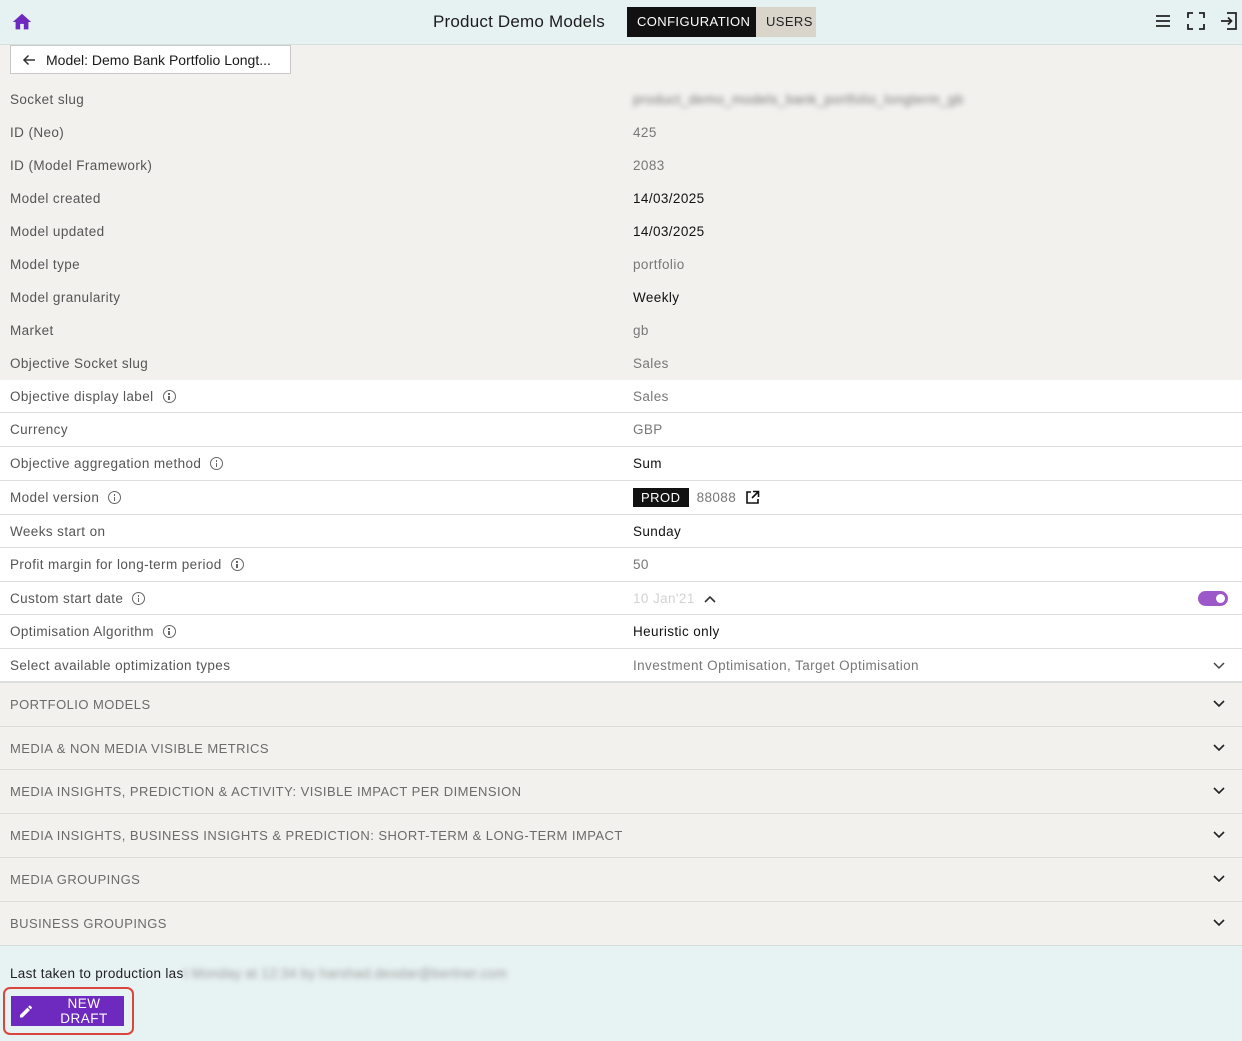  What do you see at coordinates (78, 598) in the screenshot?
I see `setting-label: Custom start date` at bounding box center [78, 598].